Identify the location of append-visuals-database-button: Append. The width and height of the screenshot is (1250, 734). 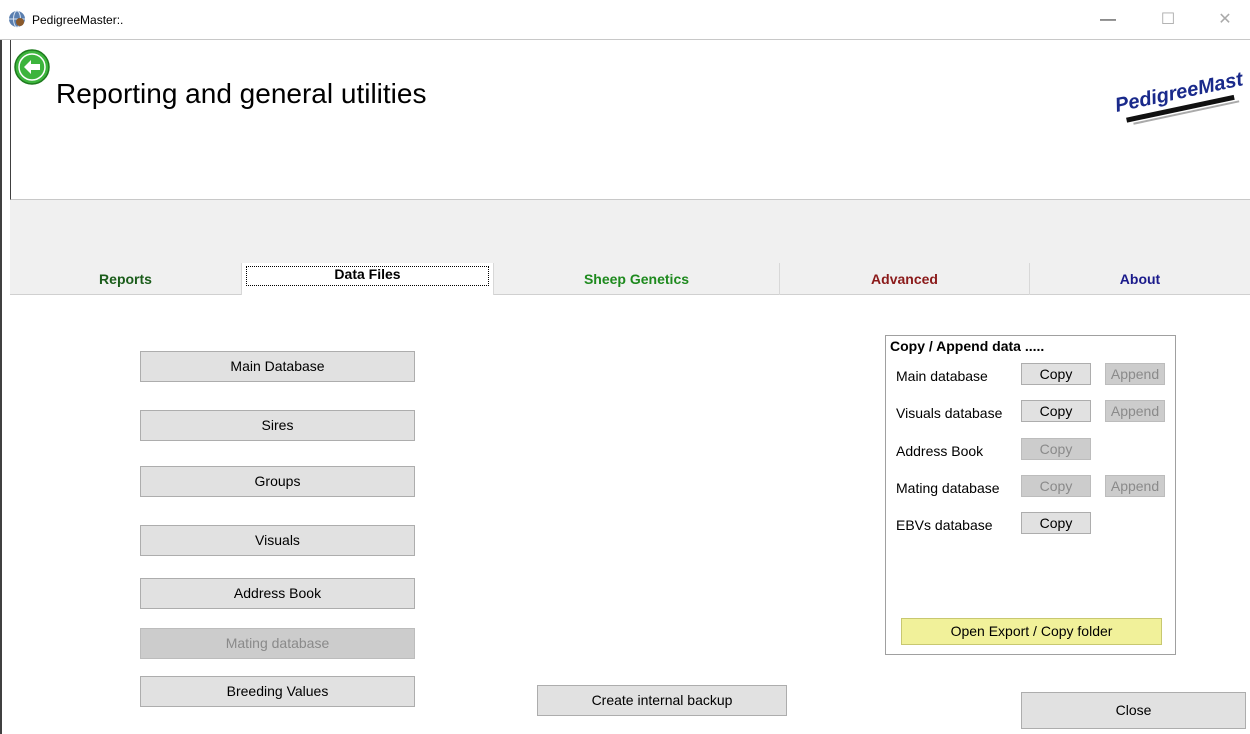
(1135, 411).